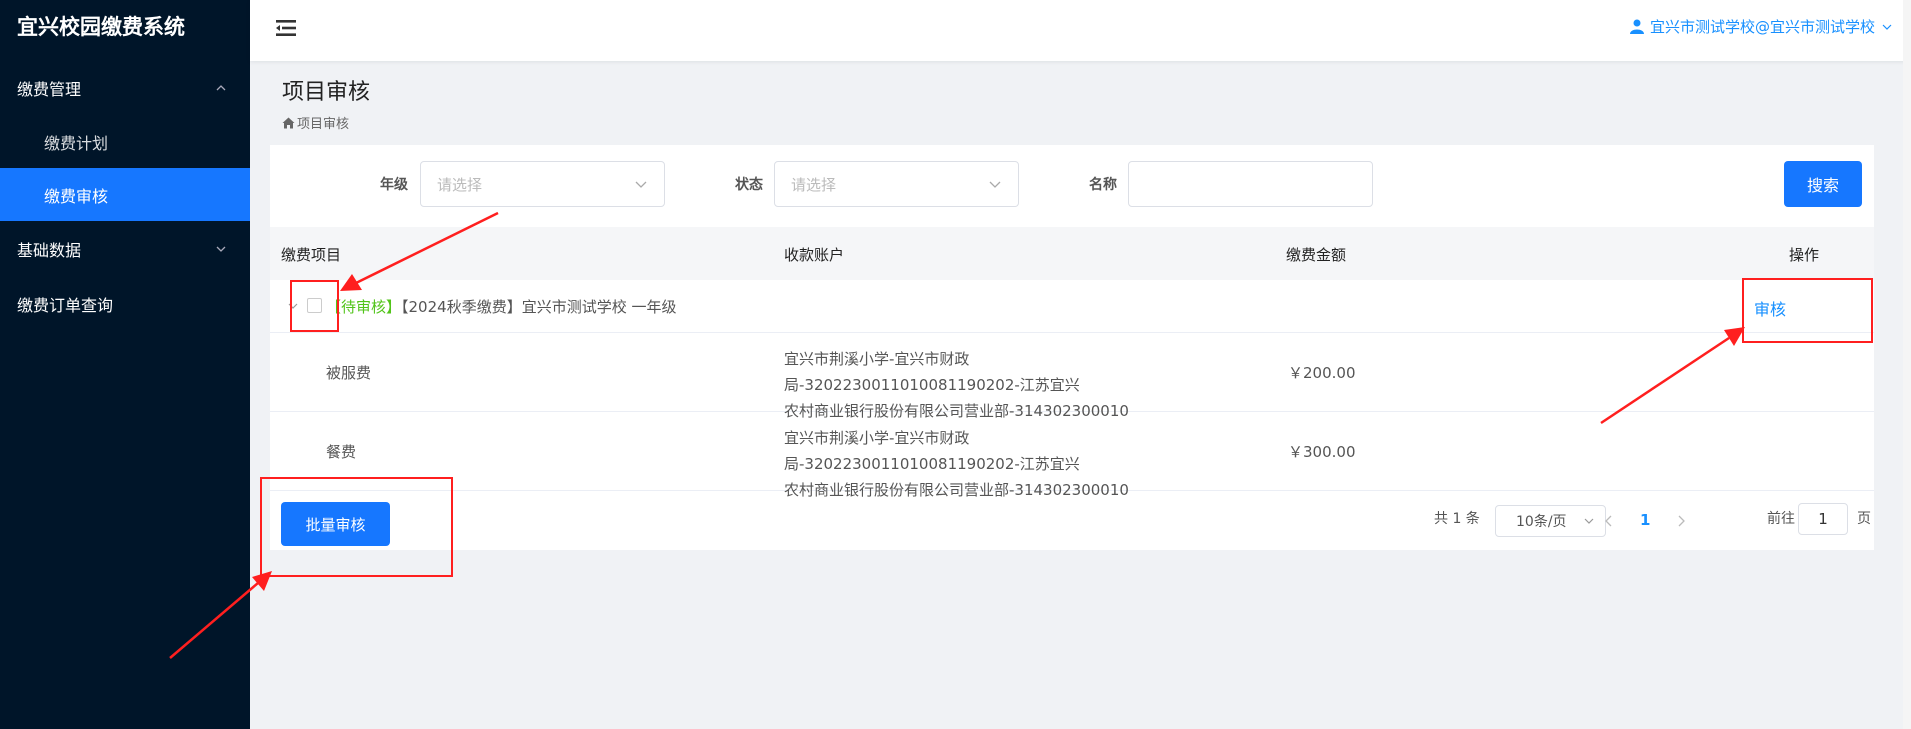  What do you see at coordinates (1322, 373) in the screenshot?
I see `cell-amount: ￥200.00` at bounding box center [1322, 373].